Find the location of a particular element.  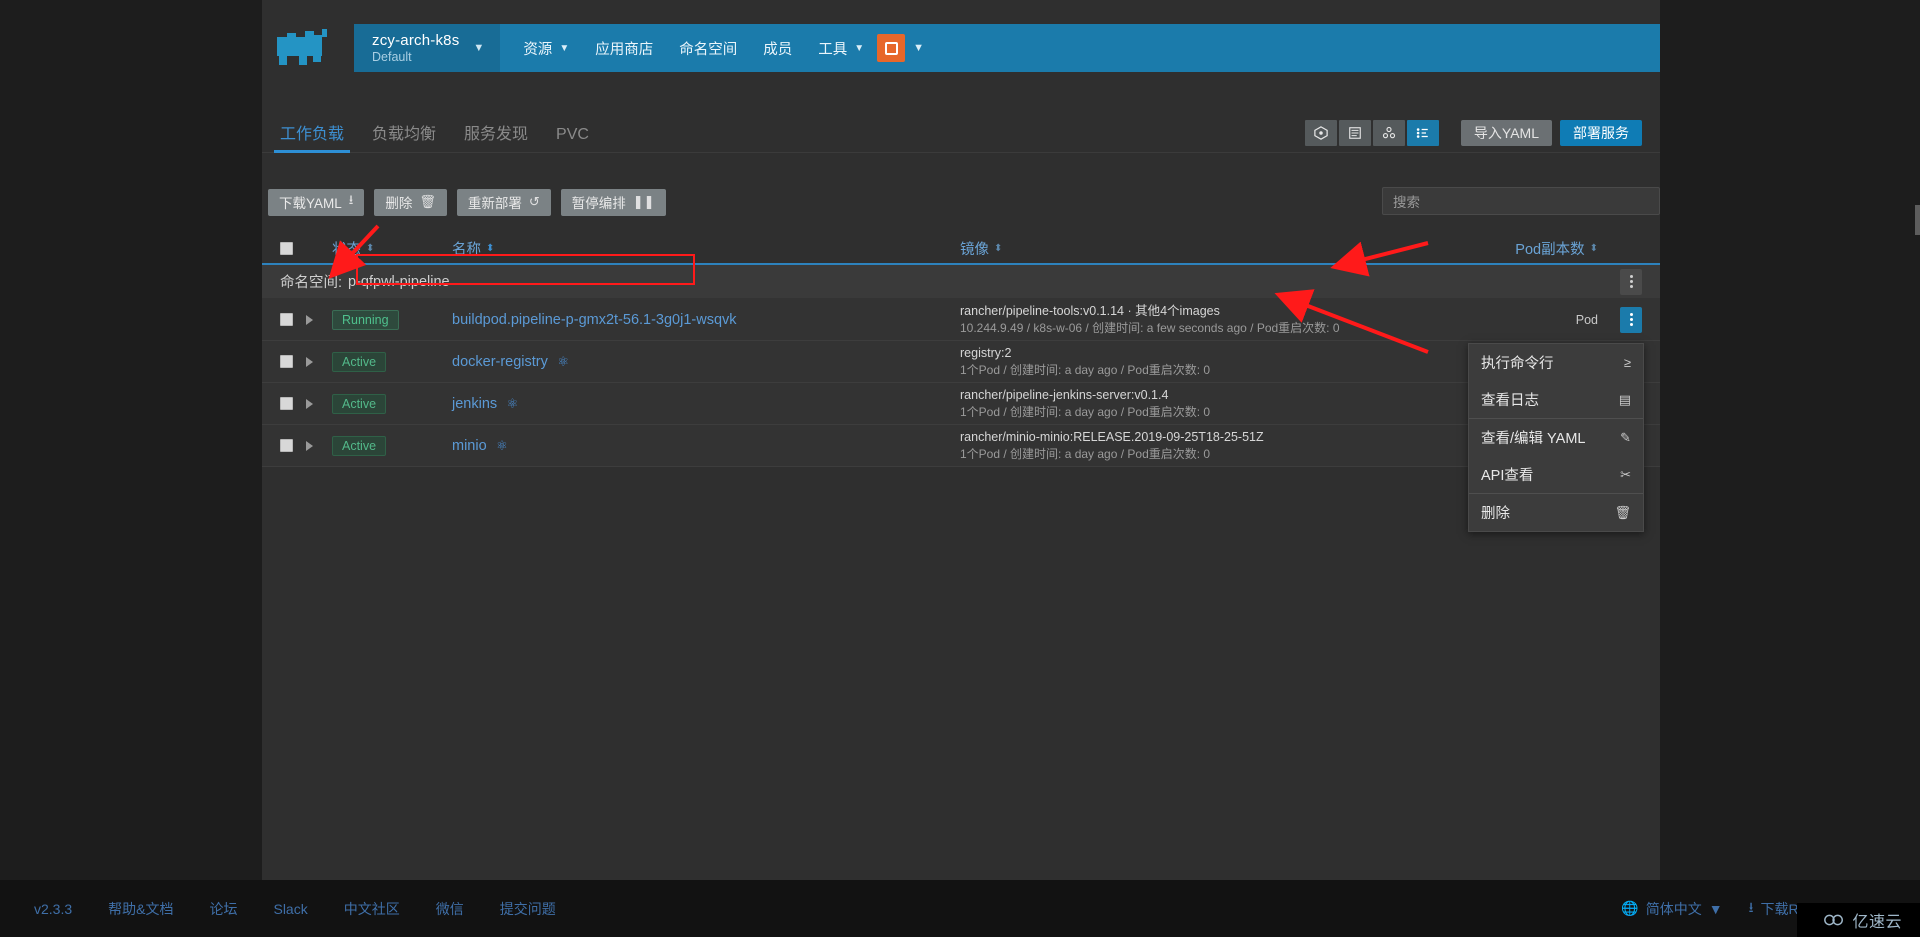

tab-load-balancing: 负载均衡 is located at coordinates (404, 136).